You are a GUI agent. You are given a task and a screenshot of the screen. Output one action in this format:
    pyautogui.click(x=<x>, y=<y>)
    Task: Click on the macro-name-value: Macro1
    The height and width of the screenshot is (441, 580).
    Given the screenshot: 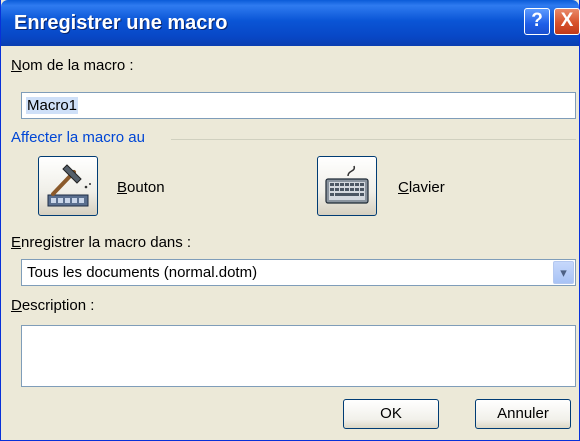 What is the action you would take?
    pyautogui.click(x=52, y=105)
    